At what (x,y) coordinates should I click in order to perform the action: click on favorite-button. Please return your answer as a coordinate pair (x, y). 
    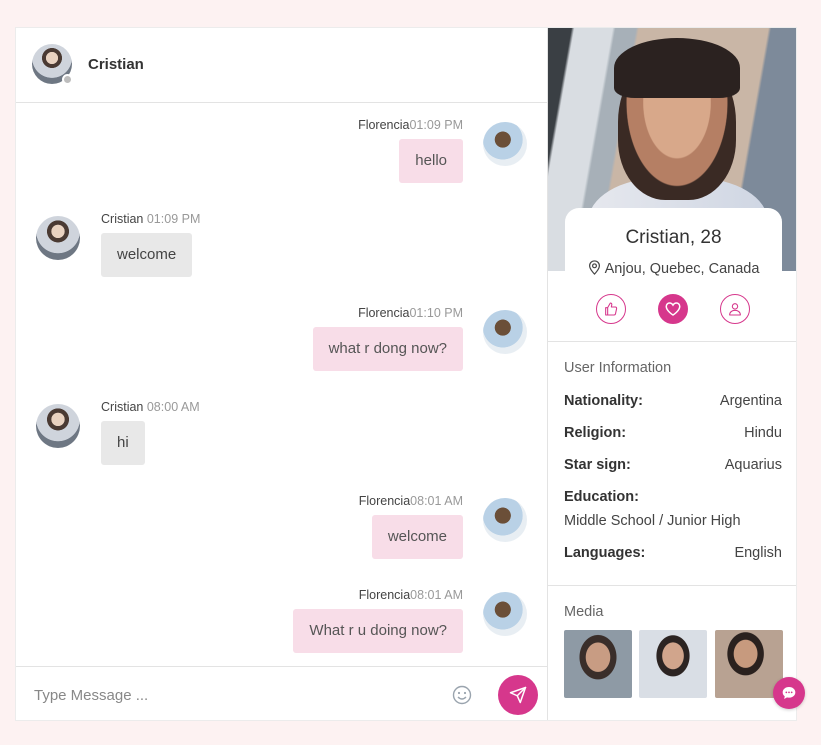
    Looking at the image, I should click on (673, 309).